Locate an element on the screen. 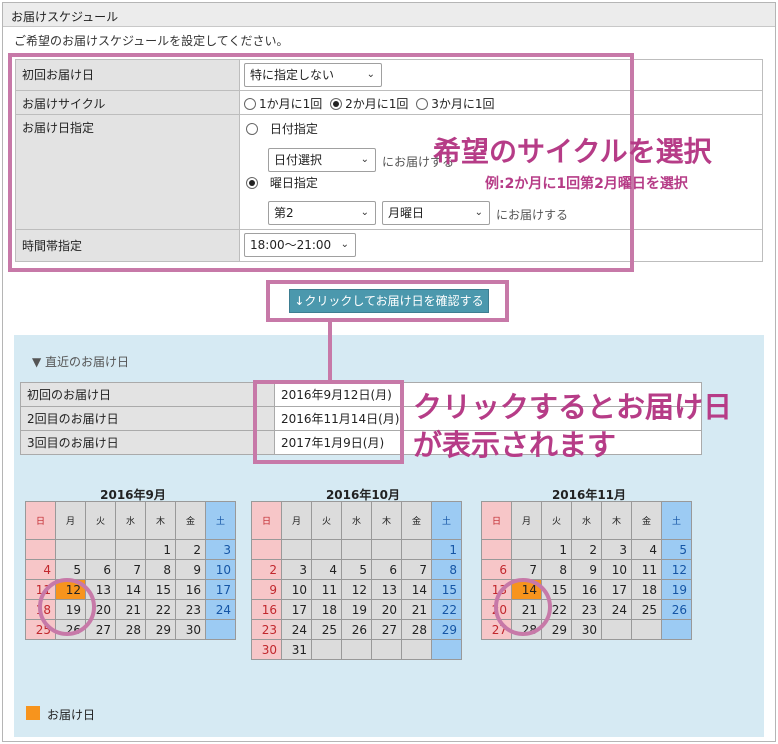 This screenshot has height=744, width=778. day-cell: 14 is located at coordinates (416, 589).